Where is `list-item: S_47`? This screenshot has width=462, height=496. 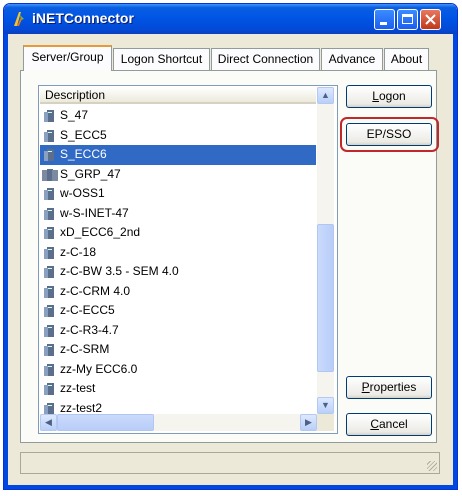
list-item: S_47 is located at coordinates (178, 116).